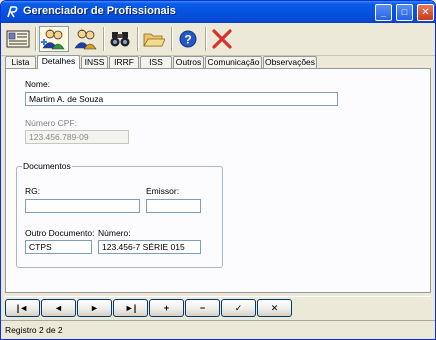 This screenshot has width=436, height=340. What do you see at coordinates (58, 247) in the screenshot?
I see `outro-documento-field: CTPS` at bounding box center [58, 247].